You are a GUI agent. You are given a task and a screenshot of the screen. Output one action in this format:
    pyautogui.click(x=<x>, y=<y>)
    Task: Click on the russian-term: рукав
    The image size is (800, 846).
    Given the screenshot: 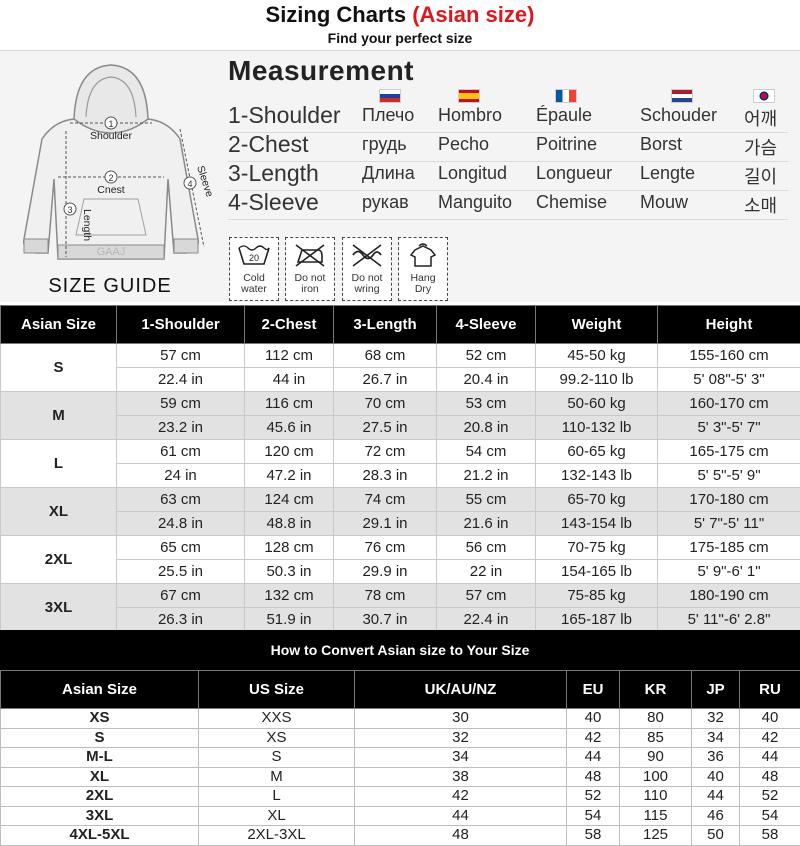 What is the action you would take?
    pyautogui.click(x=385, y=202)
    